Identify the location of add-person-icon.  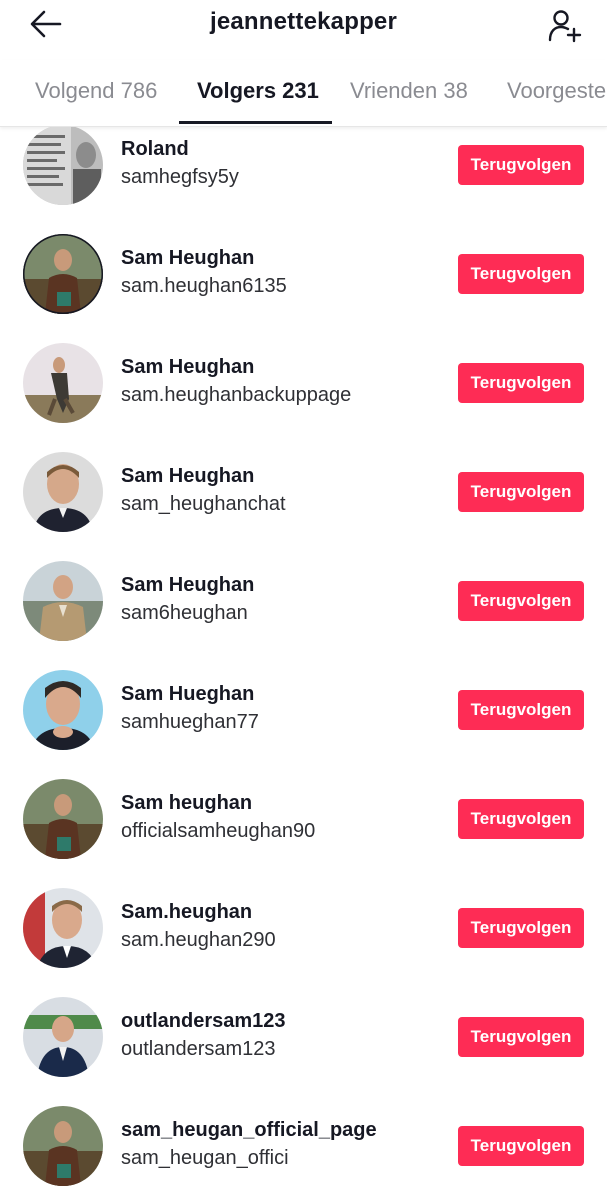
(565, 26).